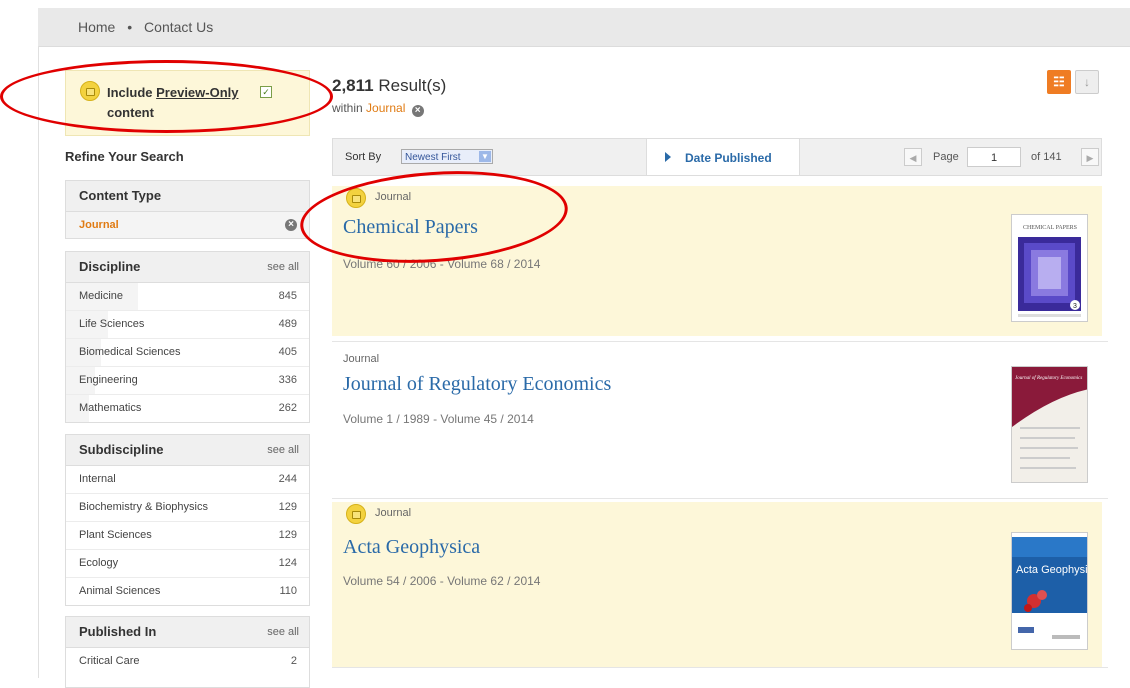  What do you see at coordinates (417, 111) in the screenshot?
I see `remove-scope-icon: ×` at bounding box center [417, 111].